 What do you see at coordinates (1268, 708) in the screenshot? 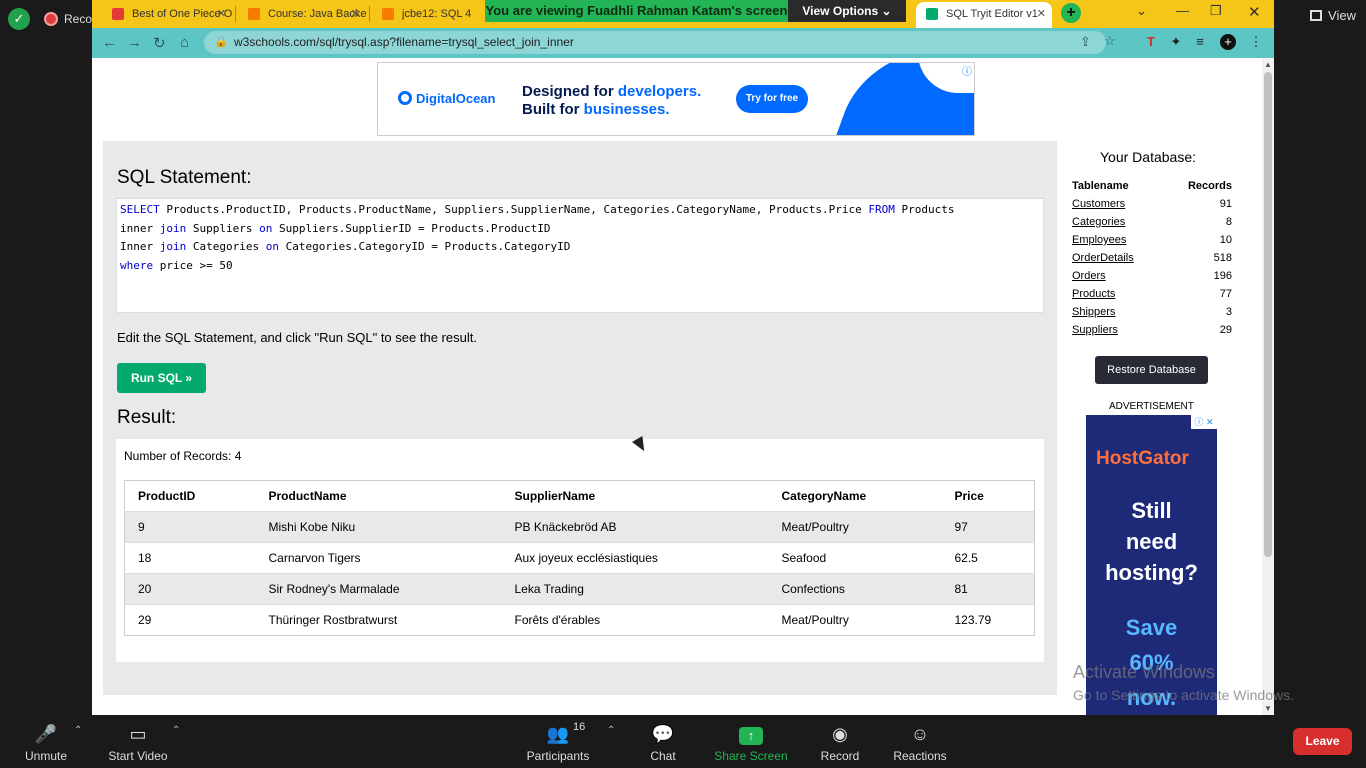
I see `scroll-down-icon: ▼` at bounding box center [1268, 708].